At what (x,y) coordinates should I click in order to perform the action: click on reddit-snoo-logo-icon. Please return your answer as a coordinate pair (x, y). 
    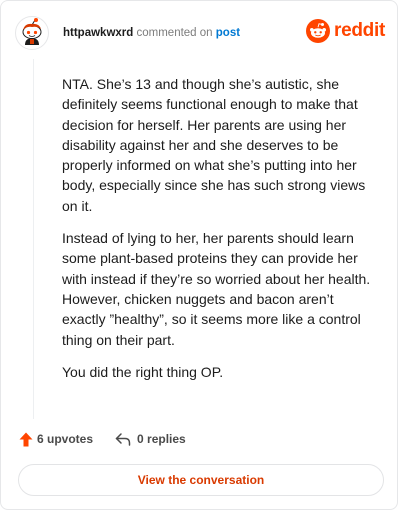
    Looking at the image, I should click on (318, 31).